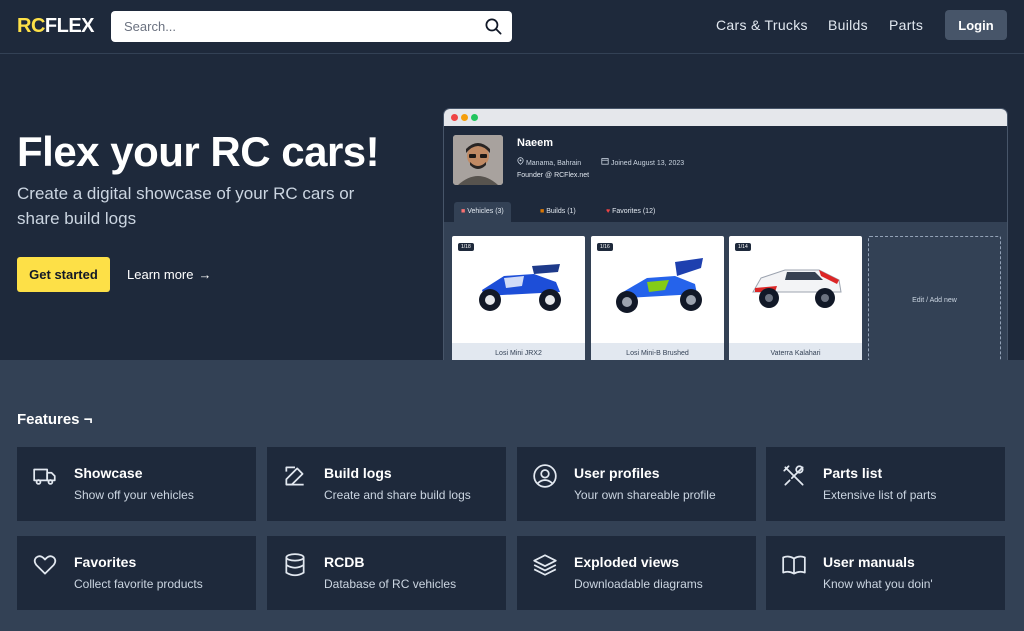  What do you see at coordinates (294, 476) in the screenshot?
I see `pencil-icon` at bounding box center [294, 476].